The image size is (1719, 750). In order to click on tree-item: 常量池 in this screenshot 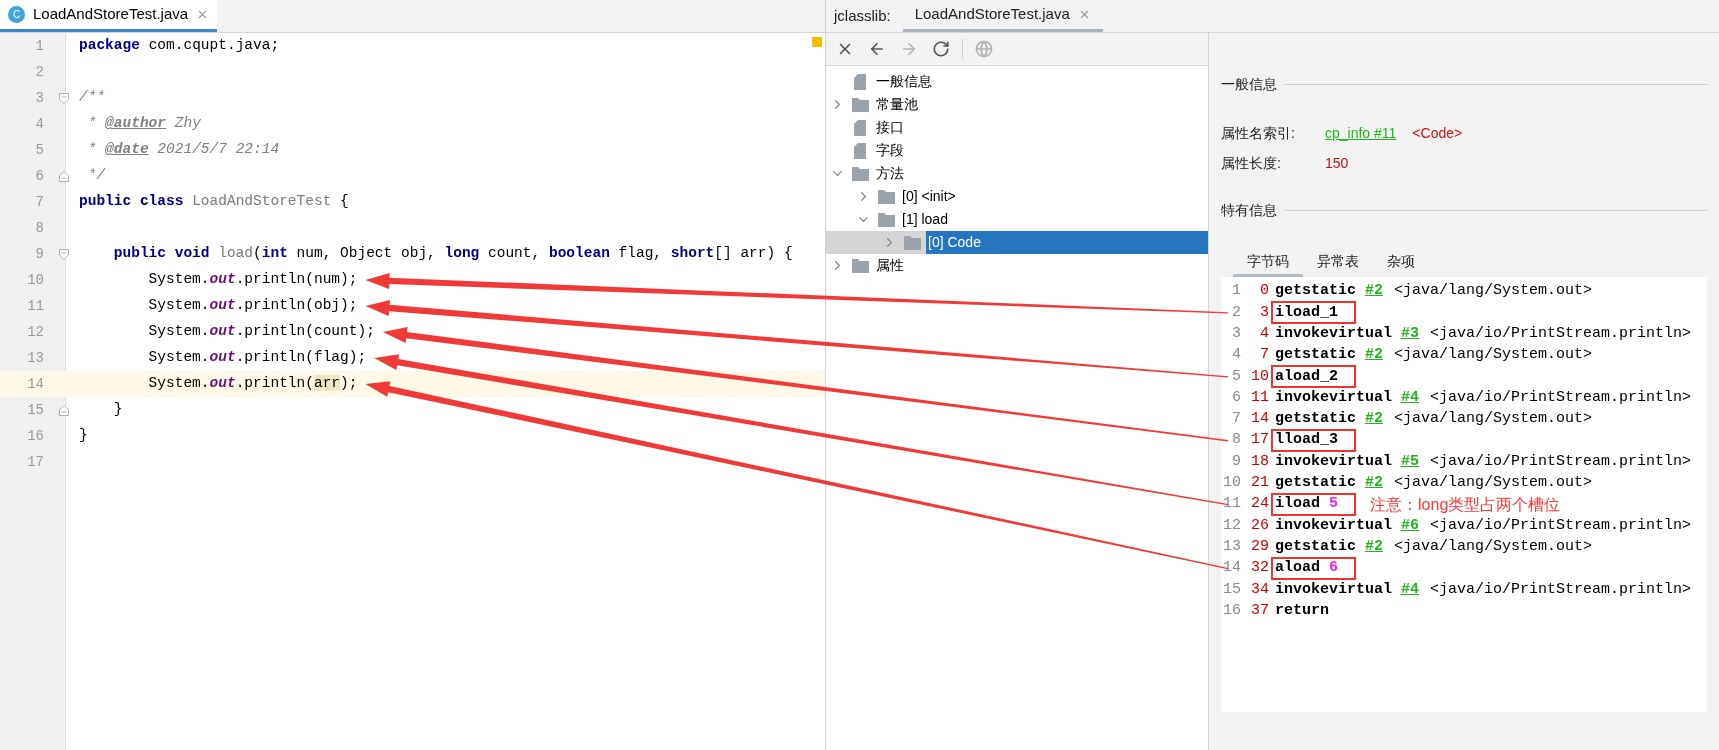, I will do `click(897, 104)`.